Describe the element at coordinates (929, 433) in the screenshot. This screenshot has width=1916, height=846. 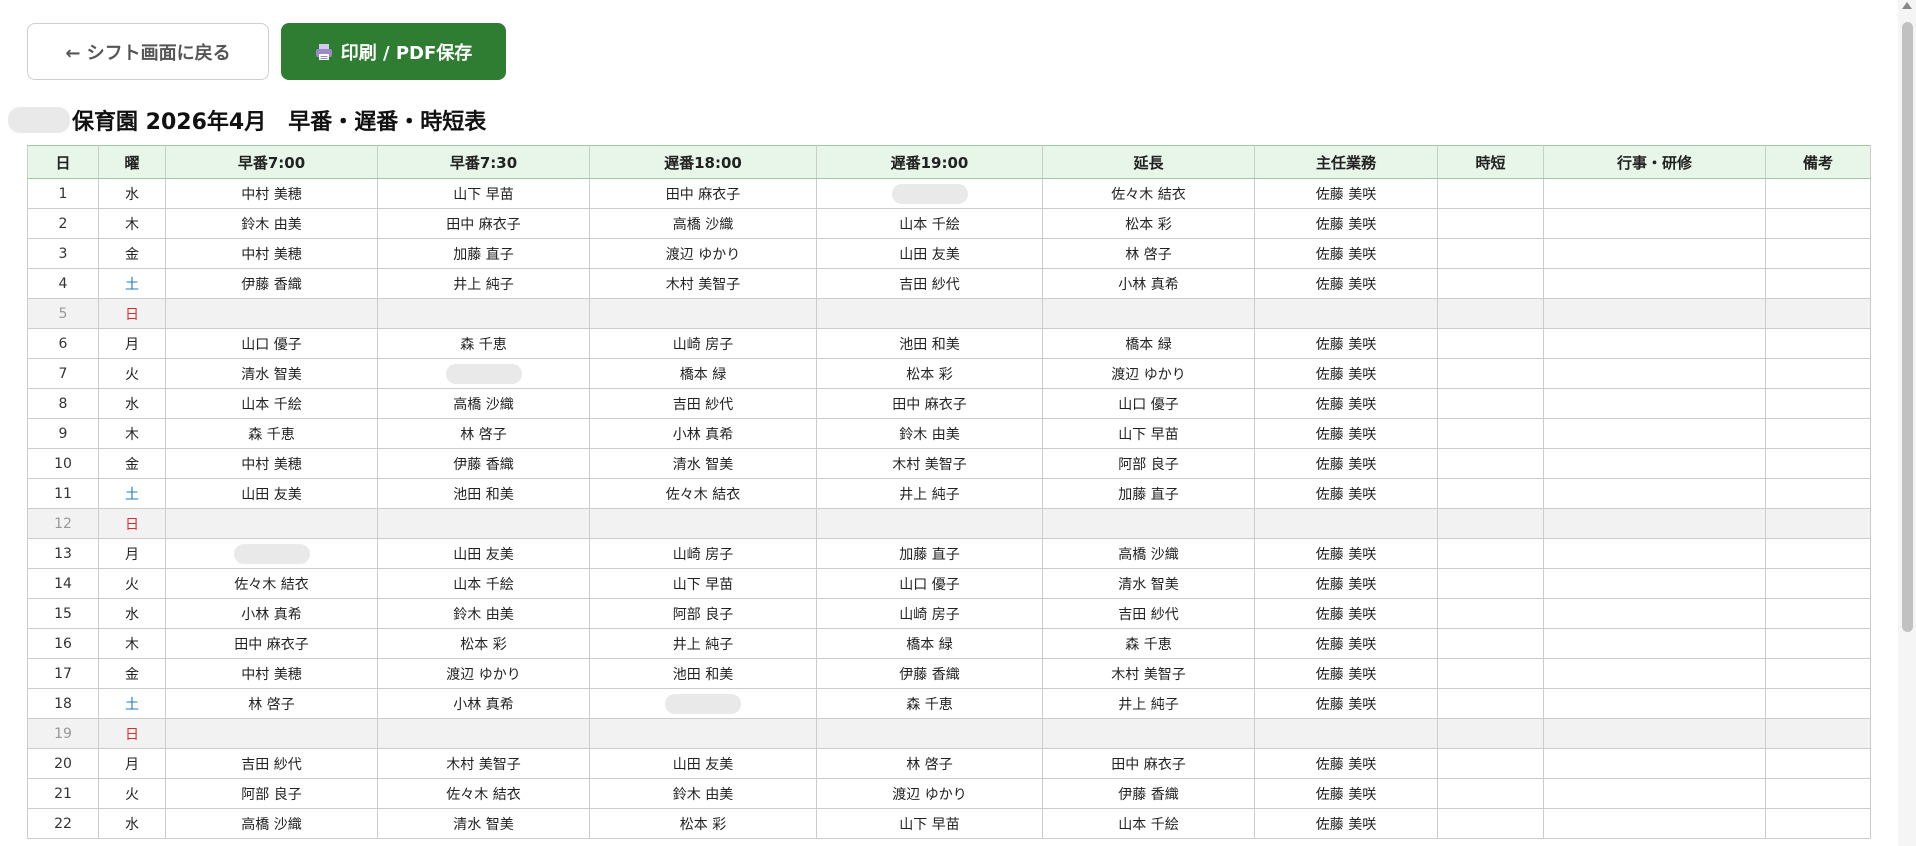
I see `cell-l1900: 鈴木 由美` at that location.